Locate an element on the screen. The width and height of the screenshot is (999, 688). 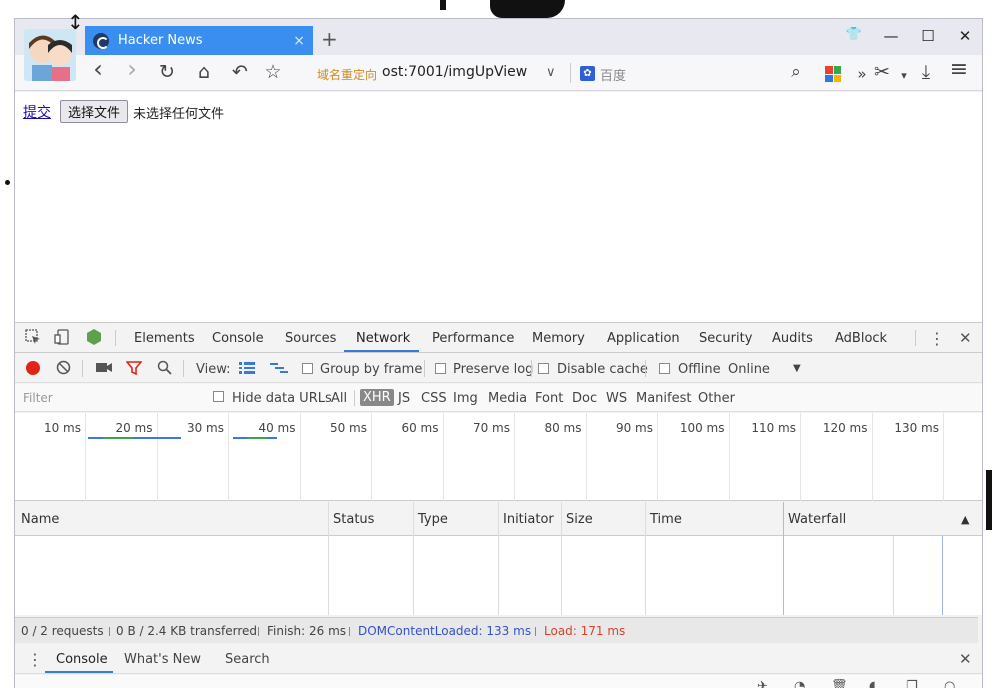
back-icon: ‹ is located at coordinates (98, 69).